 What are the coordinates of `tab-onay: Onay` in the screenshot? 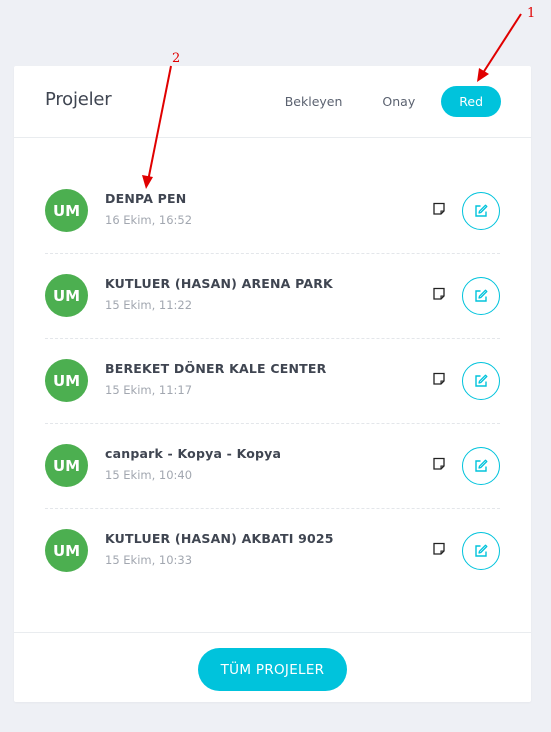 It's located at (398, 101).